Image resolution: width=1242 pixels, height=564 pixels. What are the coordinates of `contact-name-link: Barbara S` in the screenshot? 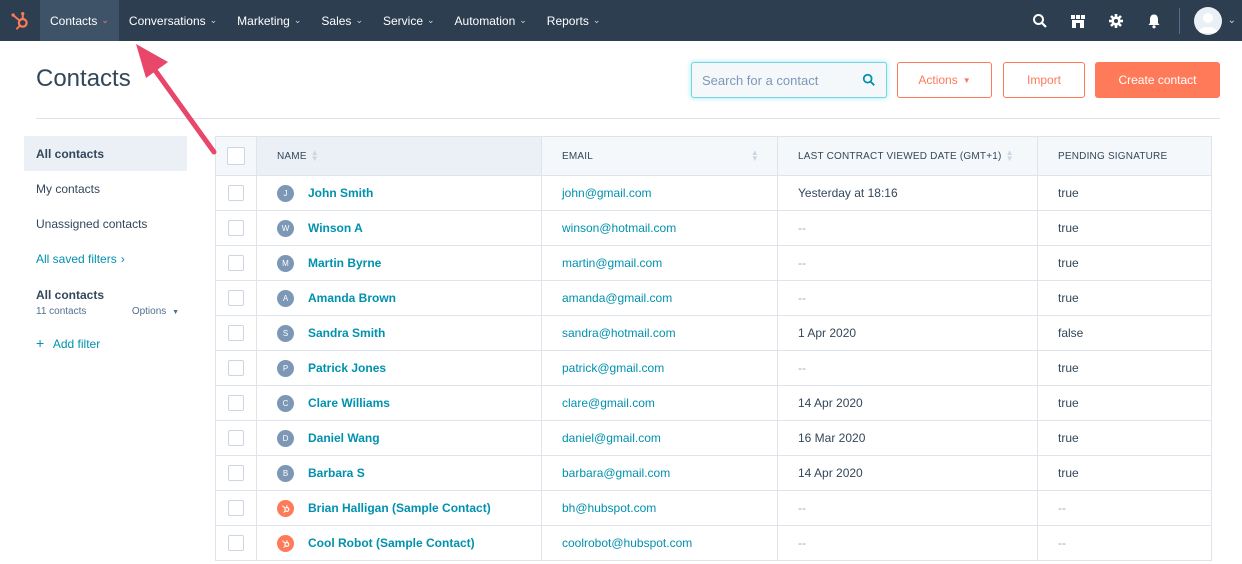 It's located at (336, 473).